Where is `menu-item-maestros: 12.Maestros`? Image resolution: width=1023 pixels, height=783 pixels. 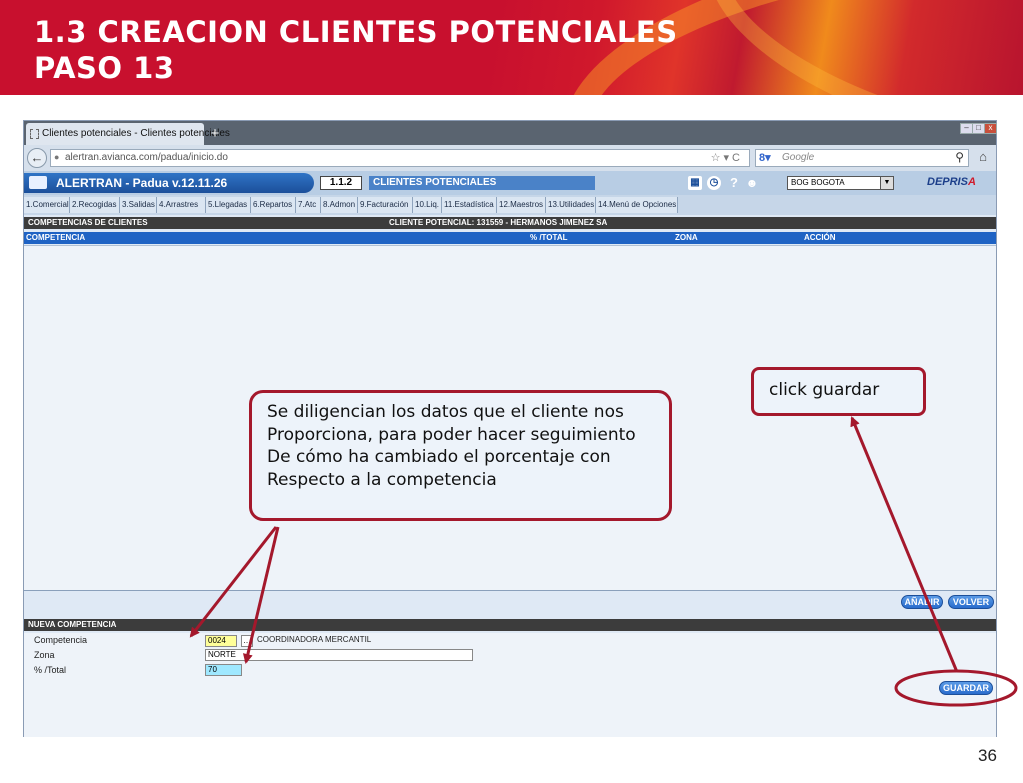
menu-item-maestros: 12.Maestros is located at coordinates (521, 205).